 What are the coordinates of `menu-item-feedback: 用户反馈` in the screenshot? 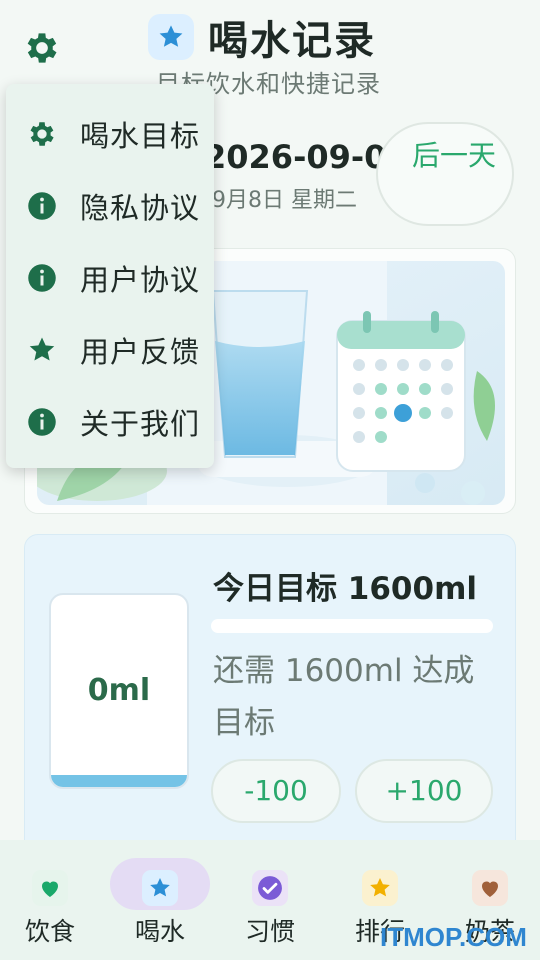 It's located at (110, 350).